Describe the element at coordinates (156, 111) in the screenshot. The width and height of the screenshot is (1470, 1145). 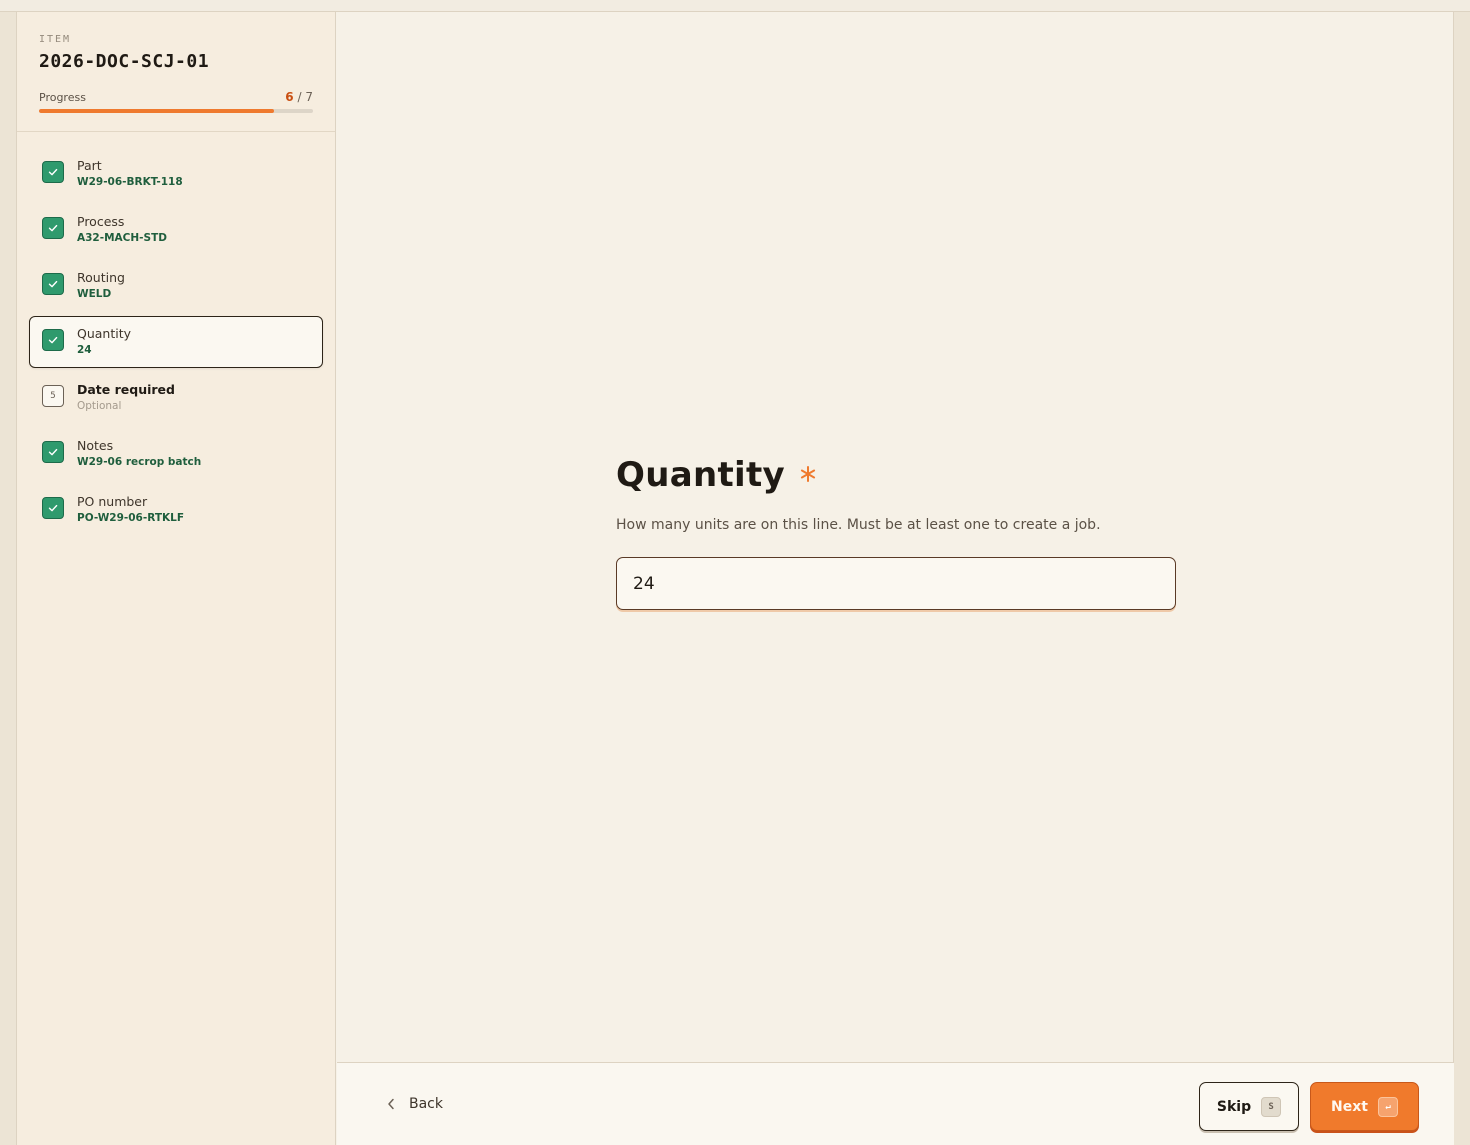
I see `progress-bar-fill` at that location.